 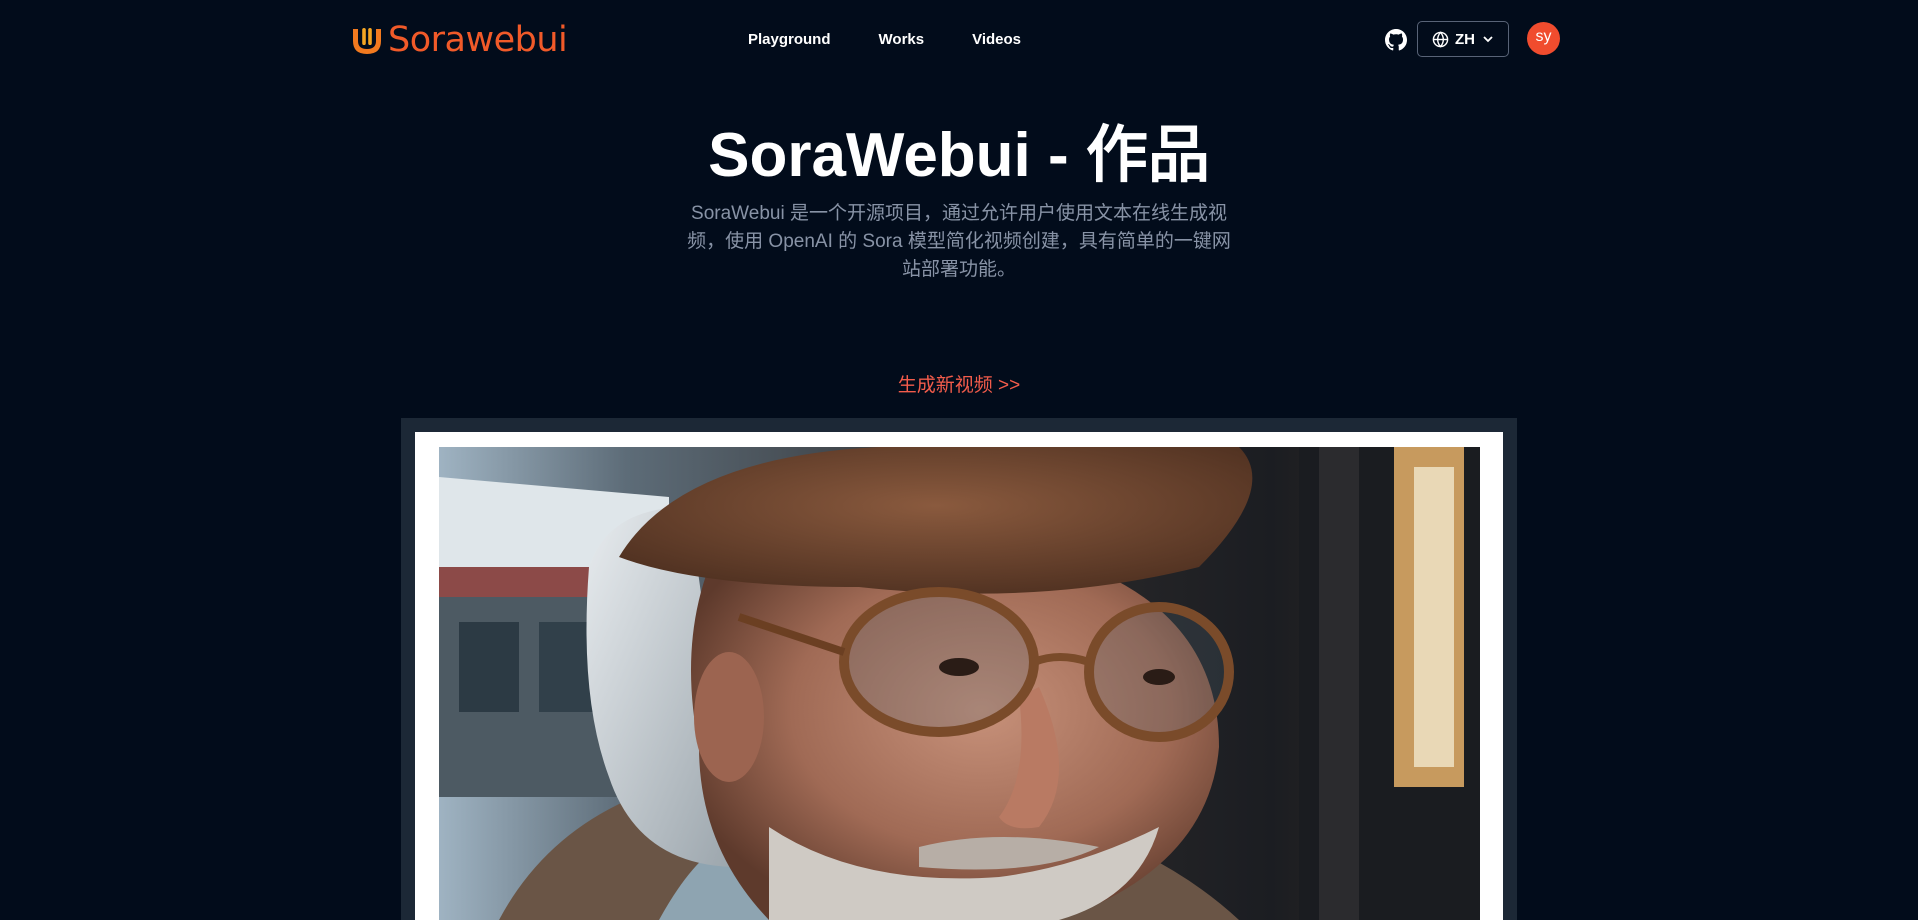 I want to click on github-link, so click(x=1396, y=40).